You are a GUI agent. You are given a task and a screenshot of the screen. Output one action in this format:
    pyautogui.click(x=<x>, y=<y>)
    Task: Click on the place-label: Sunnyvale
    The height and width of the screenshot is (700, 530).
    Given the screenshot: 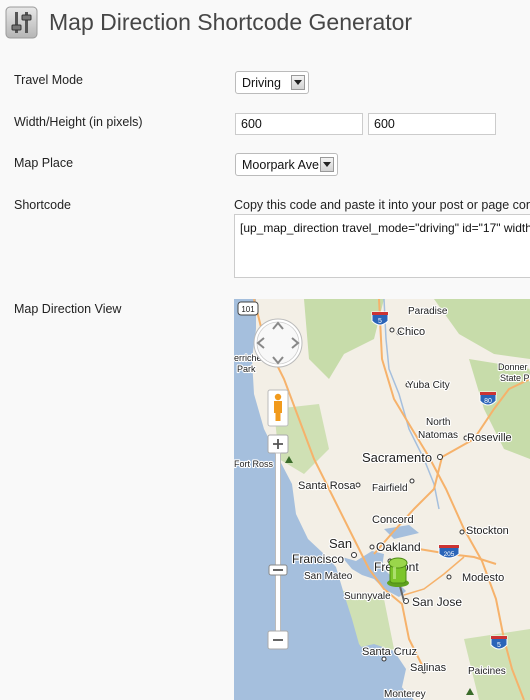 What is the action you would take?
    pyautogui.click(x=367, y=596)
    